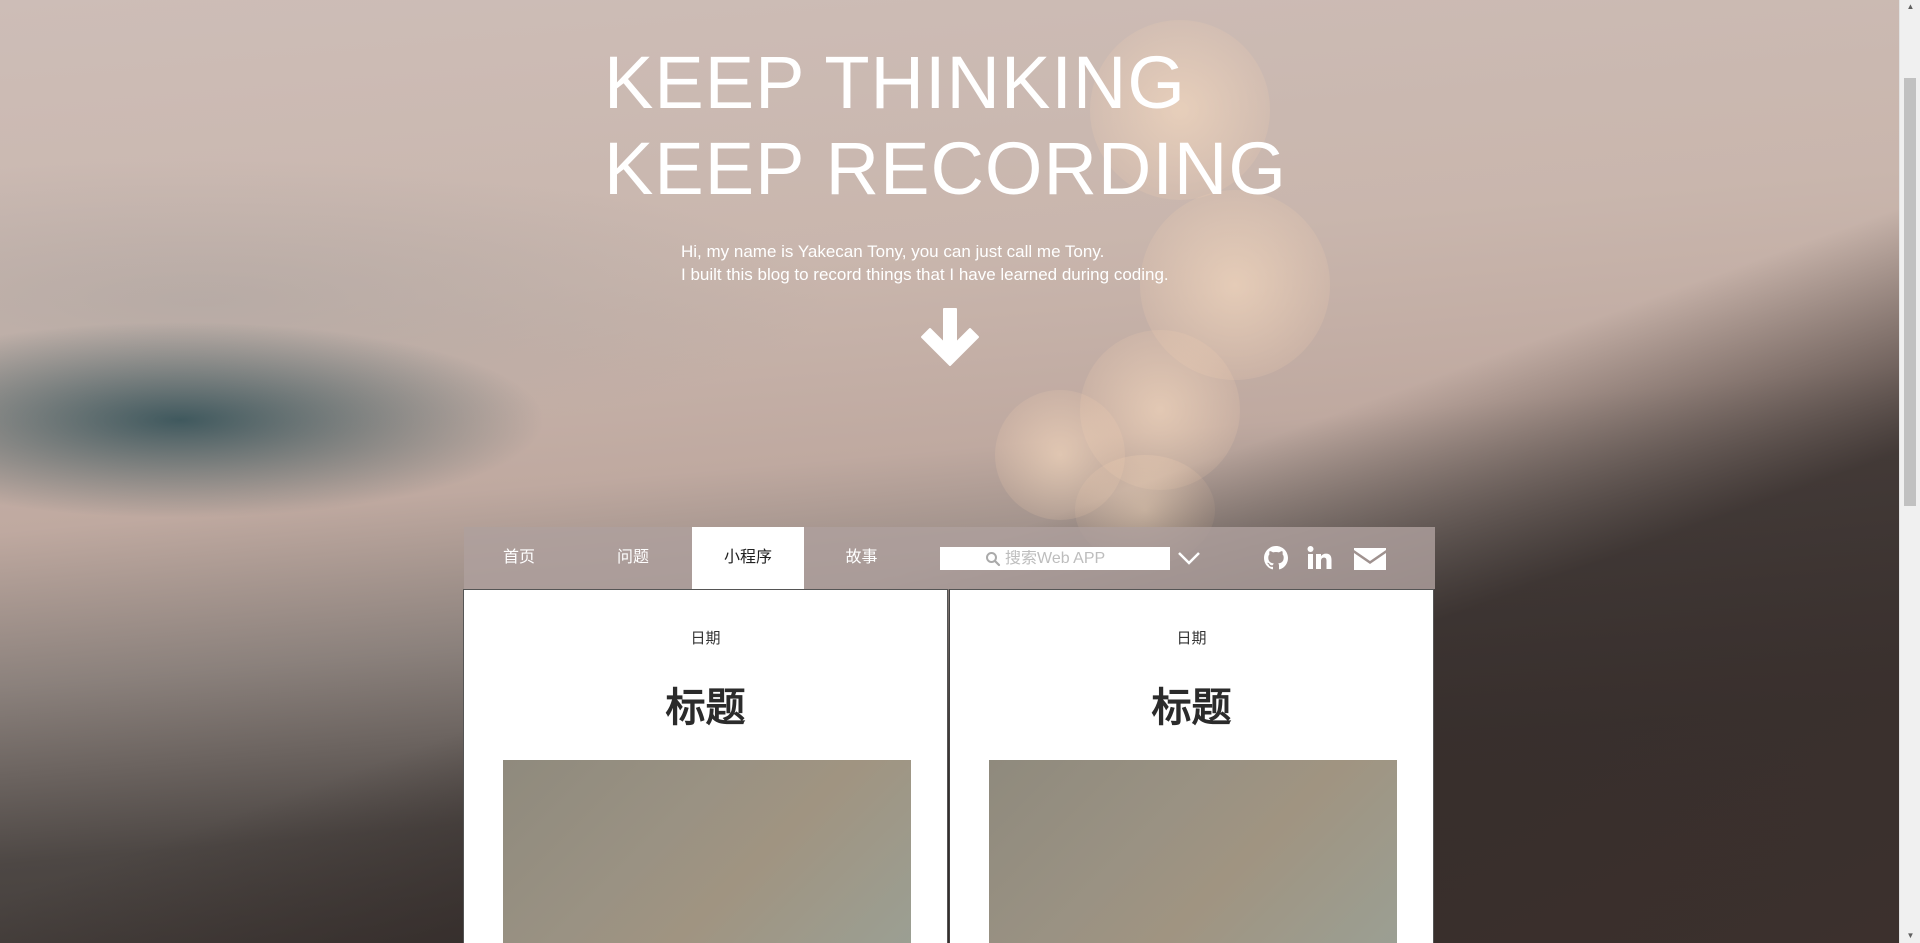 The image size is (1920, 943). Describe the element at coordinates (945, 126) in the screenshot. I see `hero-title: KEEP THINKING KEEP RECORDING` at that location.